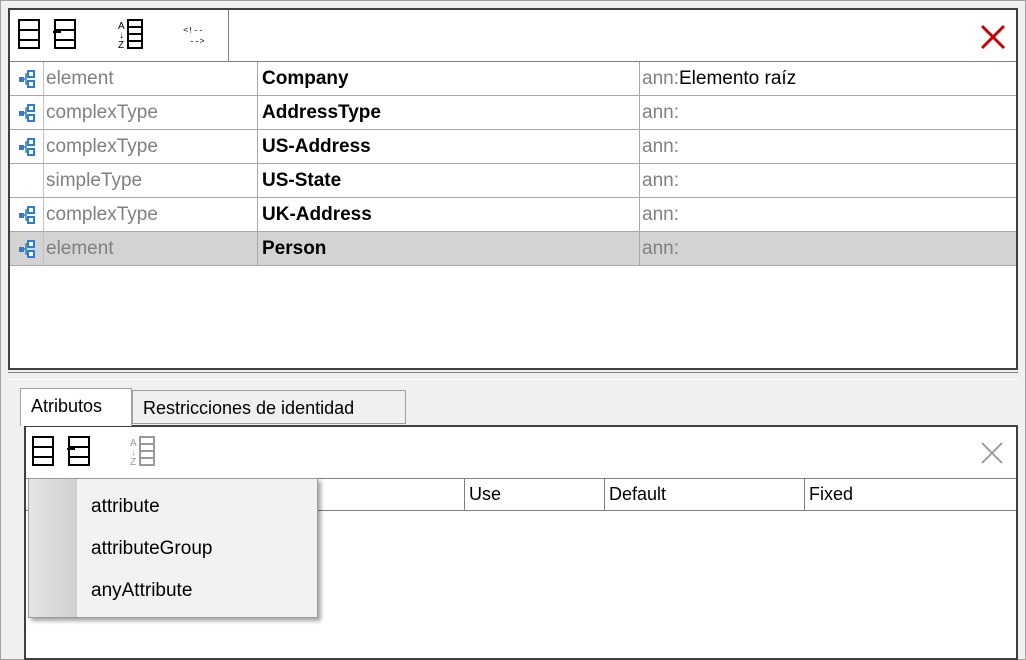 The width and height of the screenshot is (1026, 660). What do you see at coordinates (513, 36) in the screenshot?
I see `components-toolbar: A ↓ Z <!-- -->` at bounding box center [513, 36].